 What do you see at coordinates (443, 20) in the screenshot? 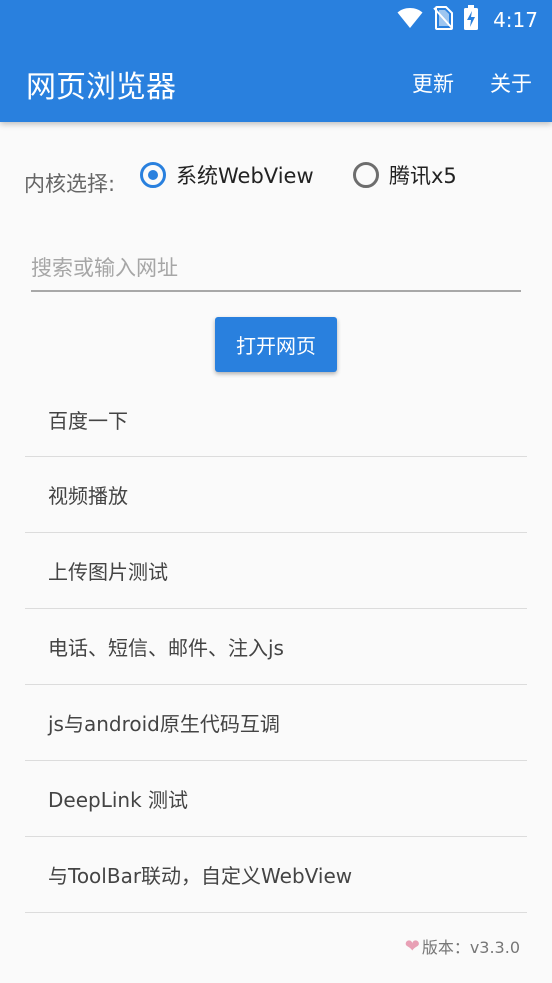
I see `no-sim-icon` at bounding box center [443, 20].